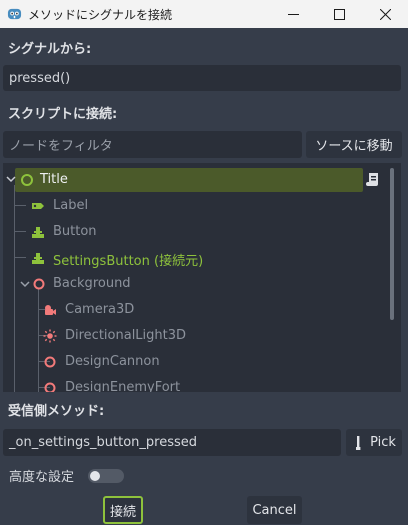 The height and width of the screenshot is (525, 408). What do you see at coordinates (152, 144) in the screenshot?
I see `node-filter-input: ノードをフィルタ` at bounding box center [152, 144].